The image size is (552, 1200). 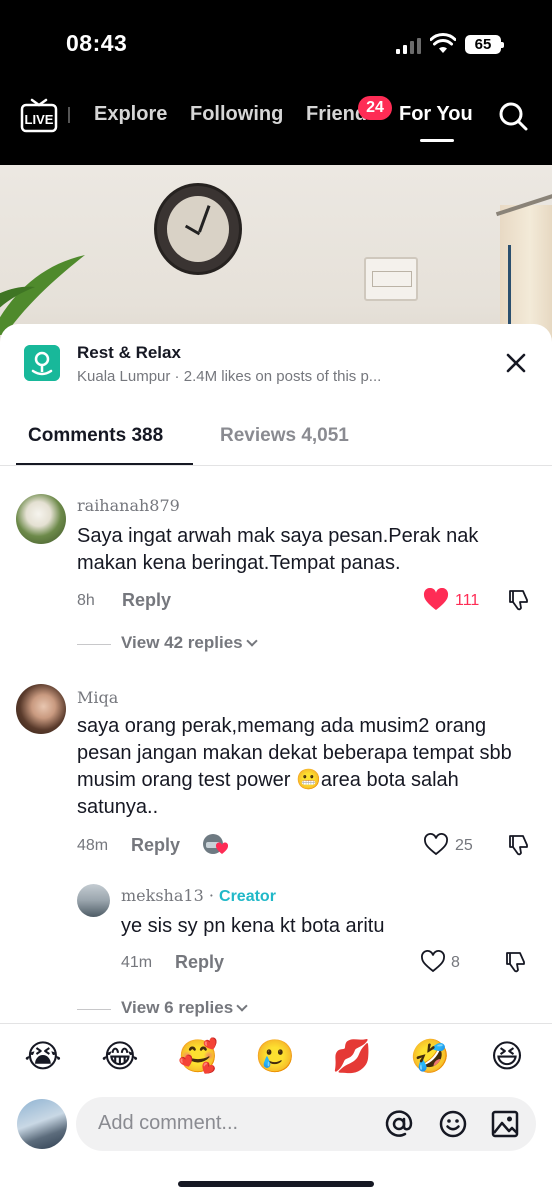 I want to click on wall-clock-image, so click(x=198, y=229).